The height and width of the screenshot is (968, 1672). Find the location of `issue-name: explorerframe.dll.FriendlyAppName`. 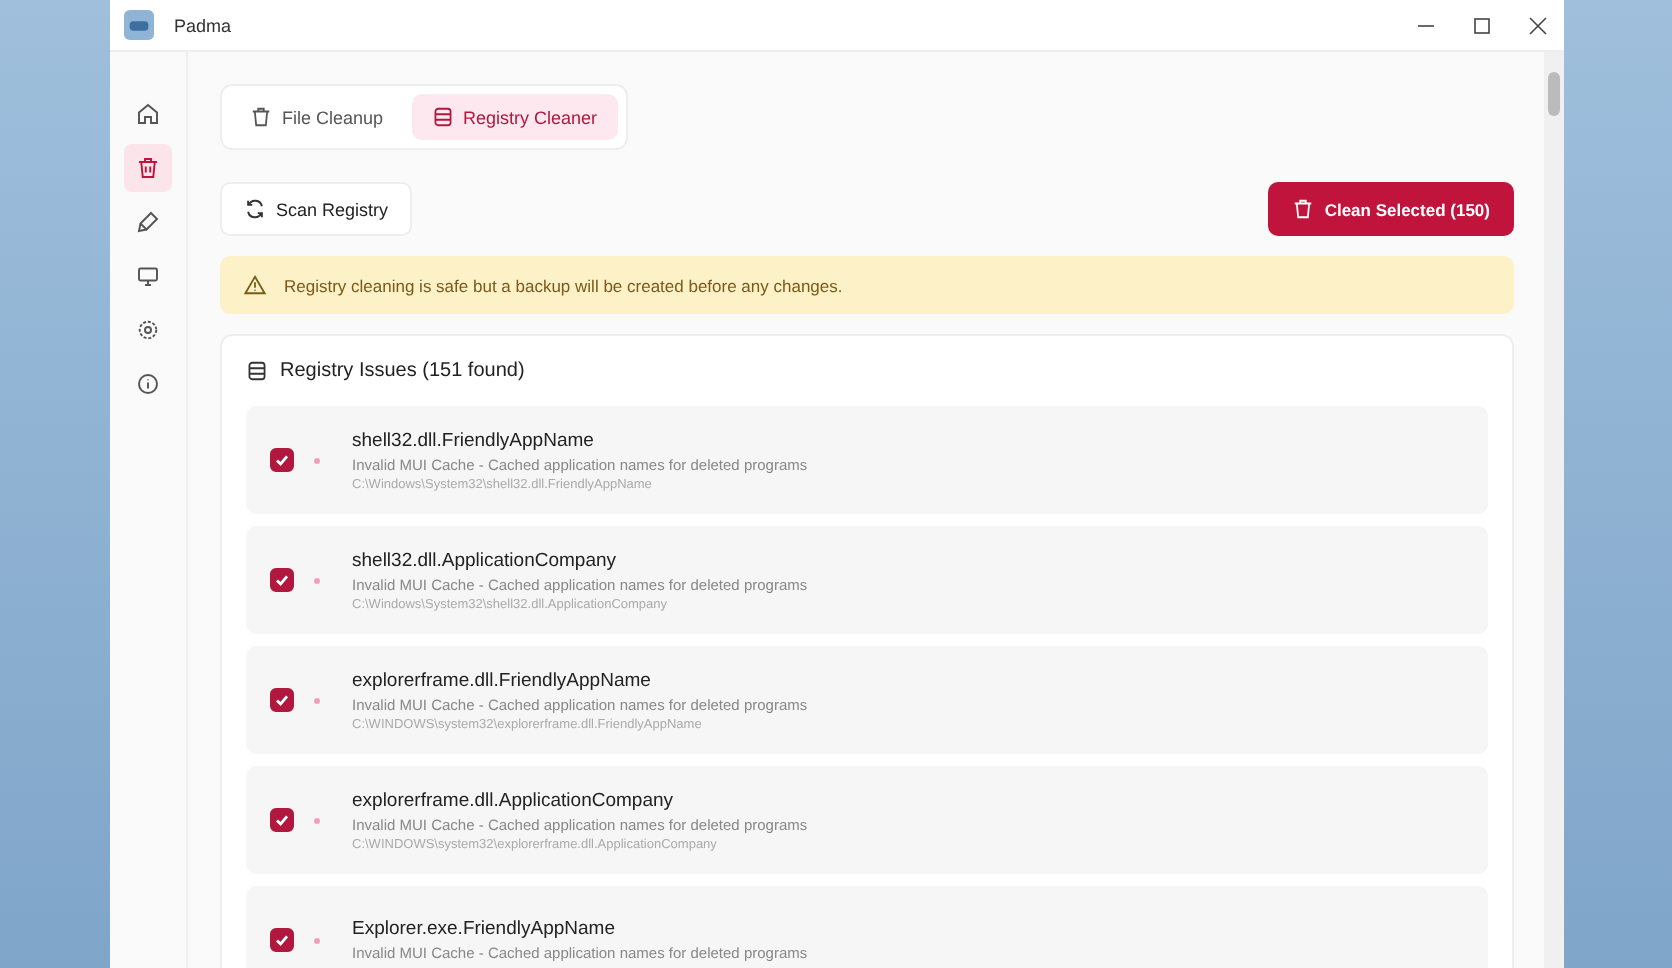

issue-name: explorerframe.dll.FriendlyAppName is located at coordinates (502, 680).